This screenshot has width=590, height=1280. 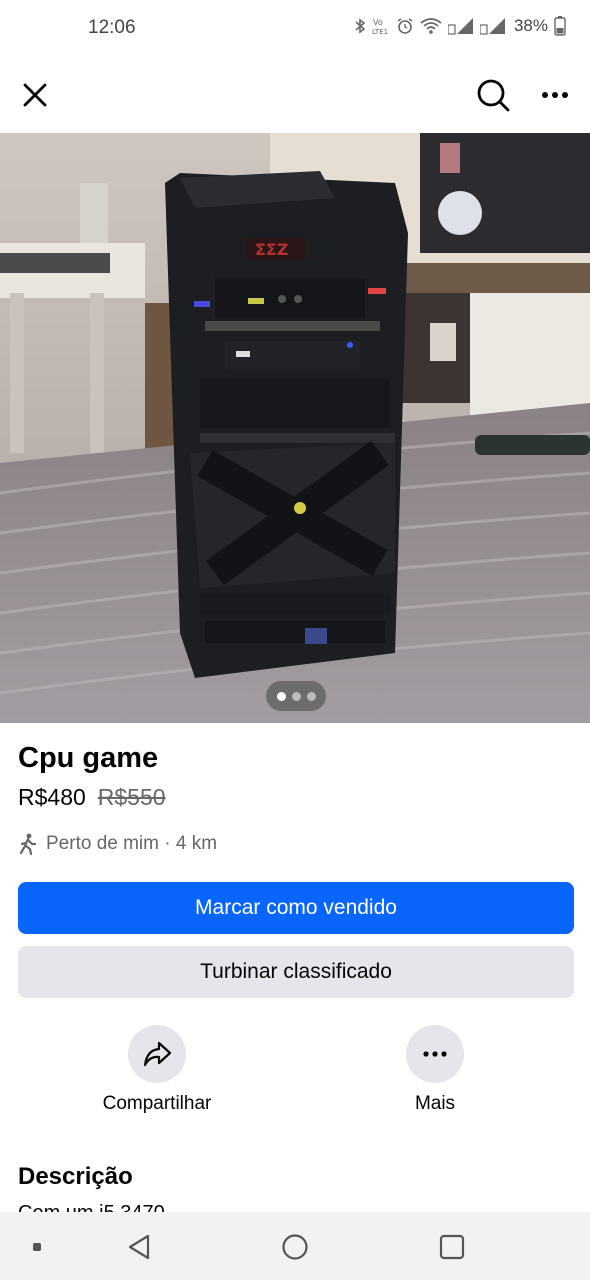 What do you see at coordinates (405, 26) in the screenshot?
I see `alarm-icon` at bounding box center [405, 26].